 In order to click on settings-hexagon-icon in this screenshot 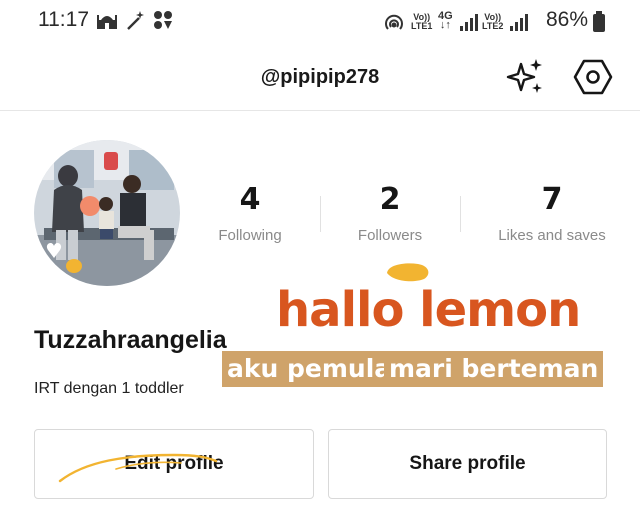, I will do `click(593, 77)`.